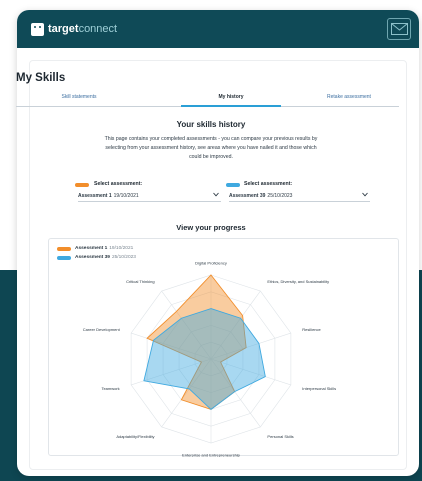  I want to click on assessment-1-pill, so click(82, 185).